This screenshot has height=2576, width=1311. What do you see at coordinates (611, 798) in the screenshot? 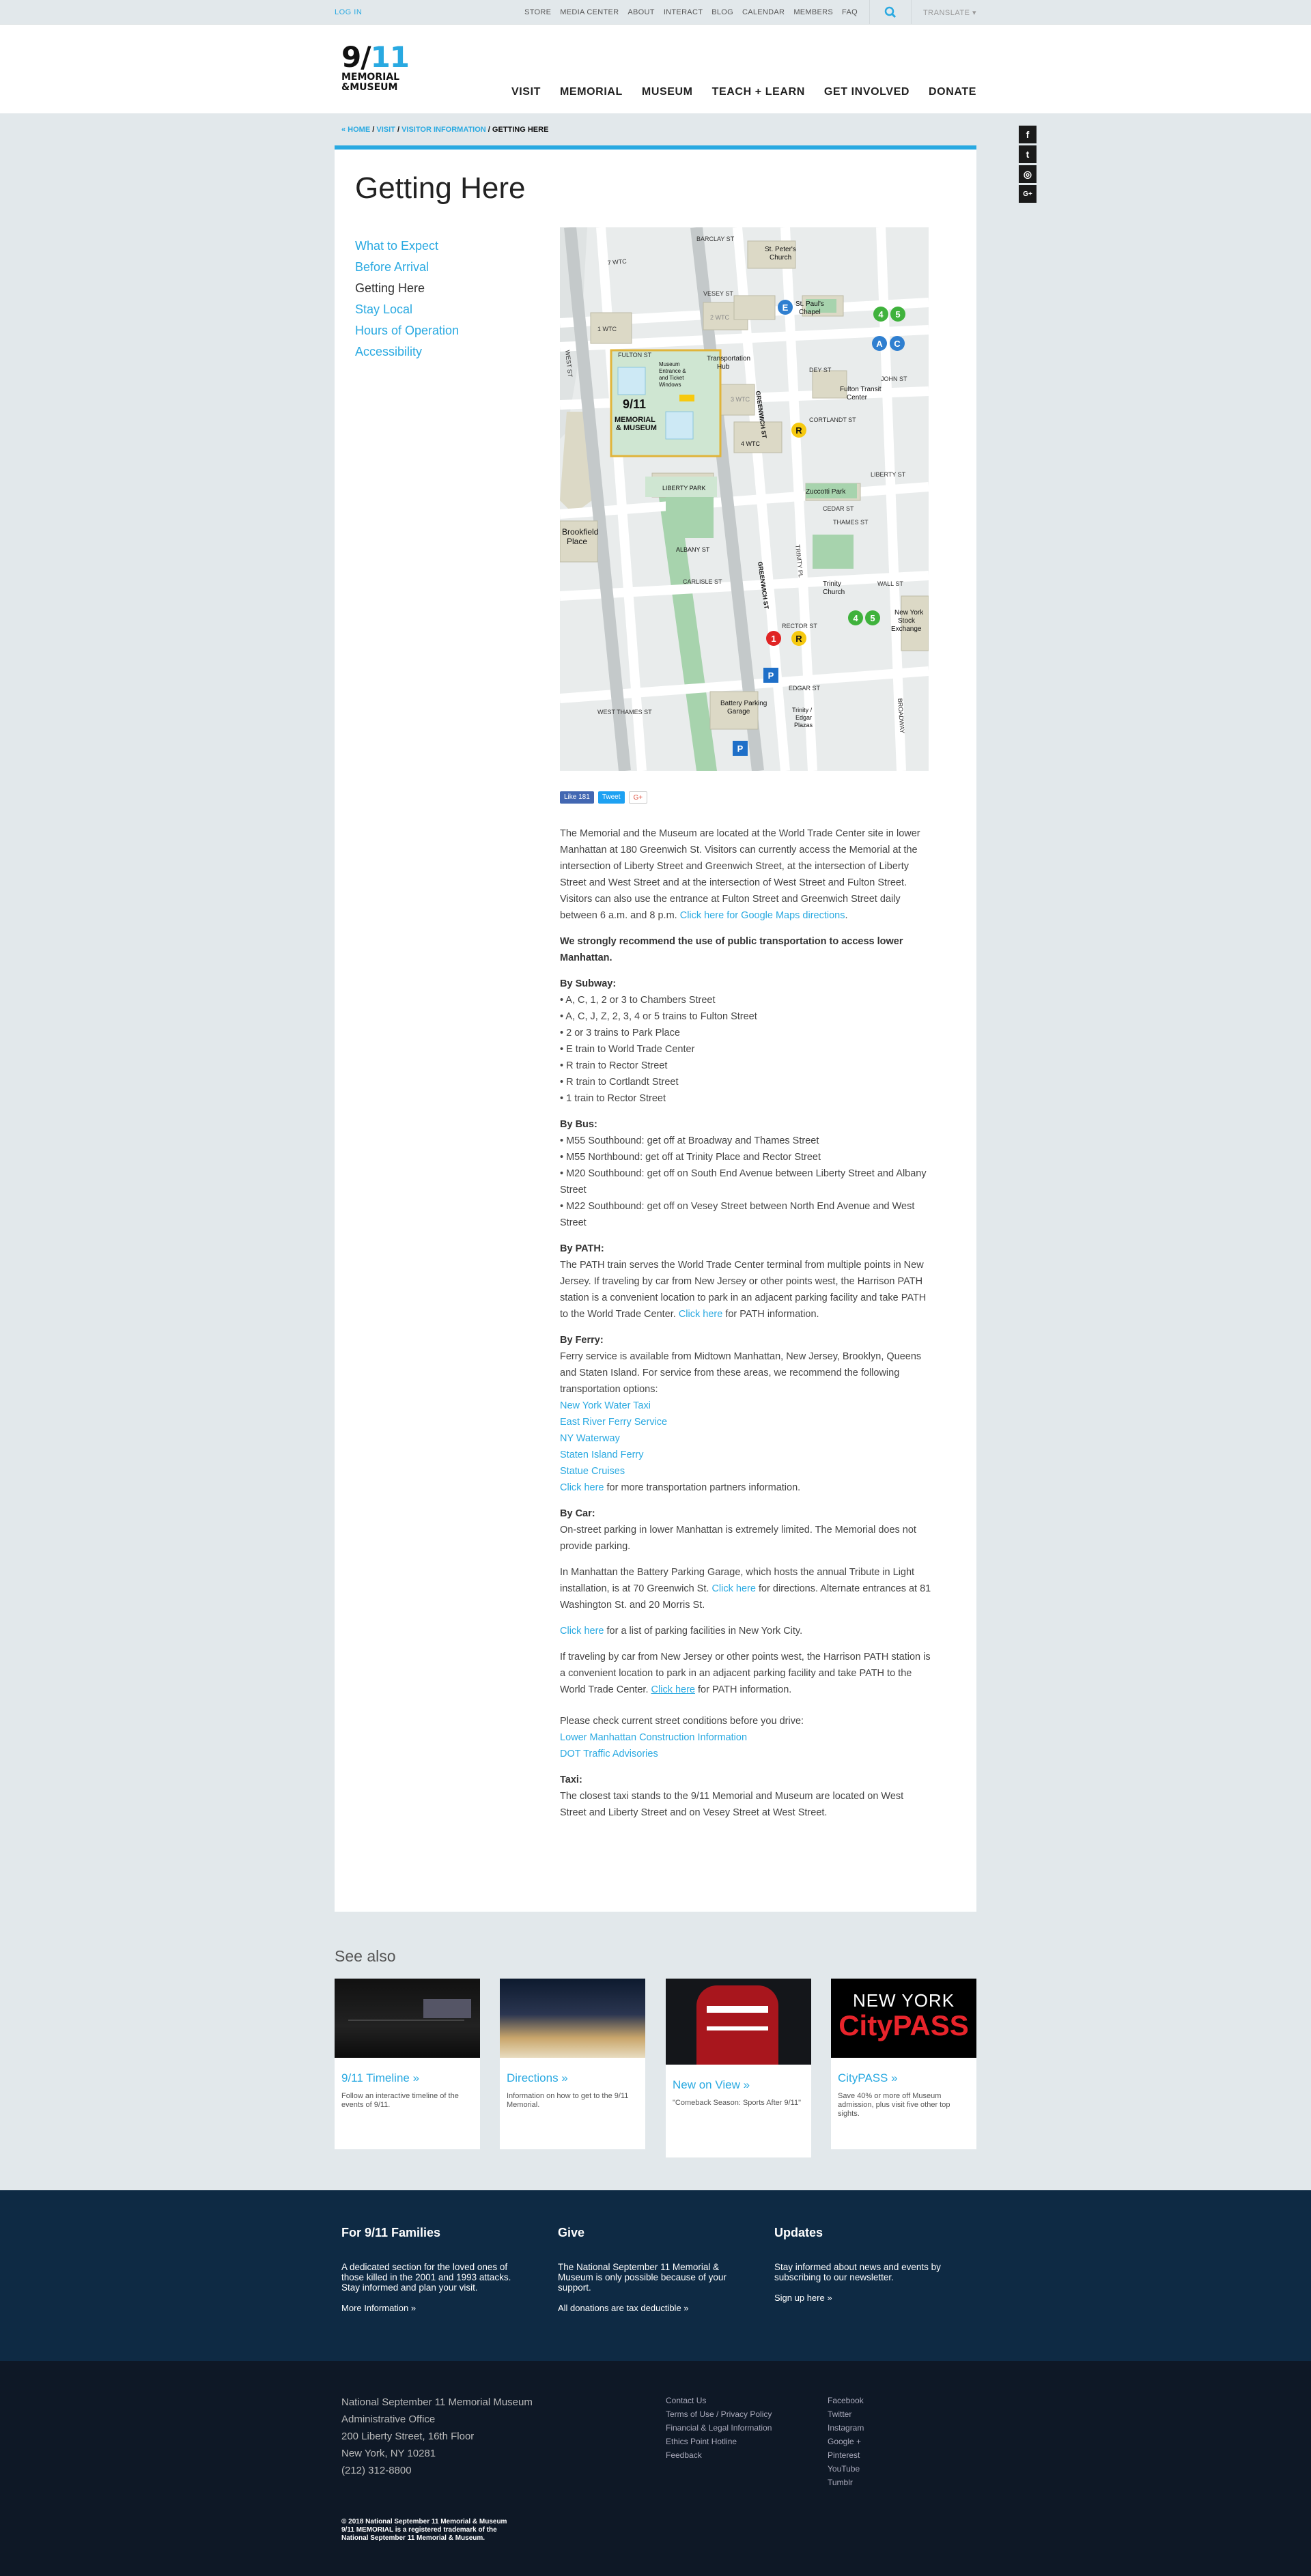
I see `tweet-button: Tweet` at bounding box center [611, 798].